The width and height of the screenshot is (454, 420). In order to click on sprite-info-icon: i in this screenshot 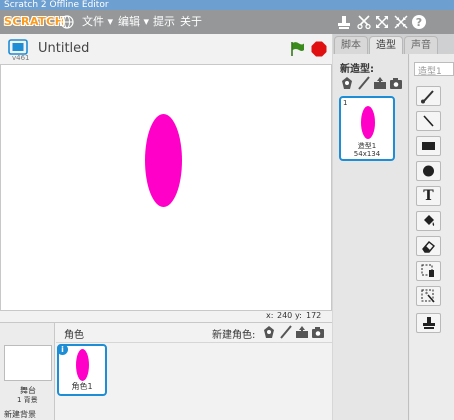, I will do `click(62, 349)`.